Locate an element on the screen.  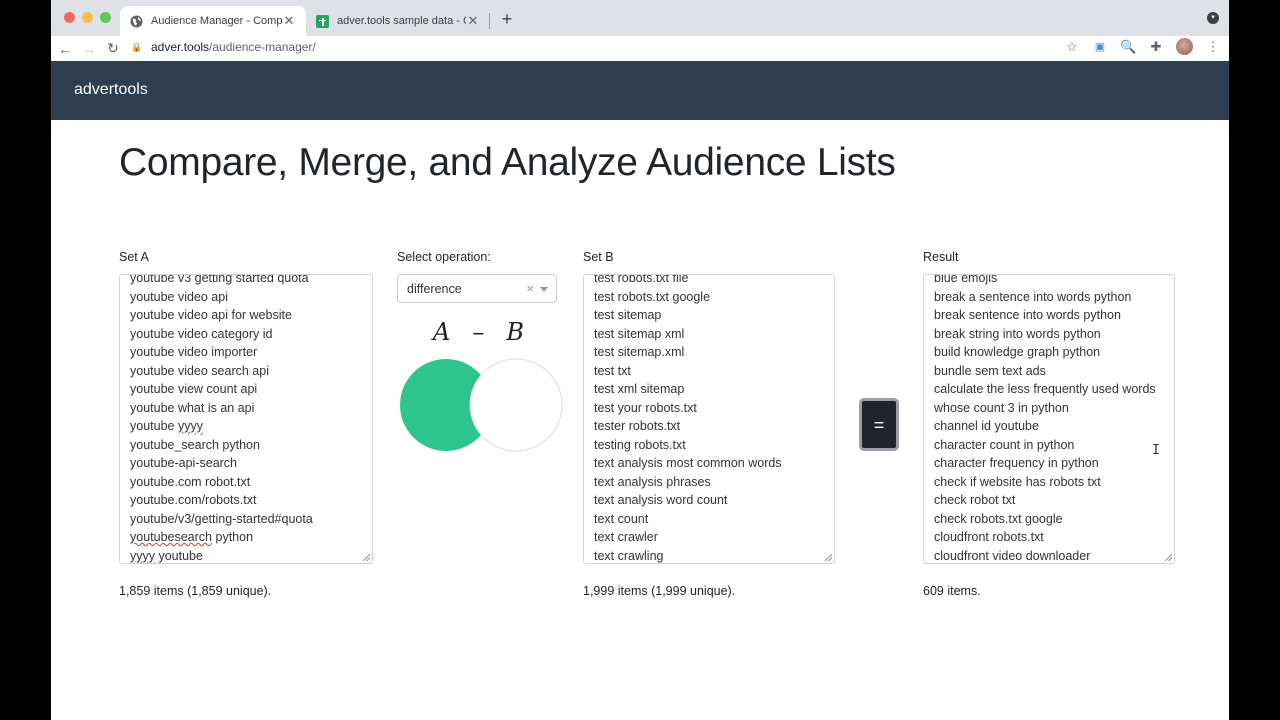
list-item: check robots.txt google is located at coordinates (998, 518).